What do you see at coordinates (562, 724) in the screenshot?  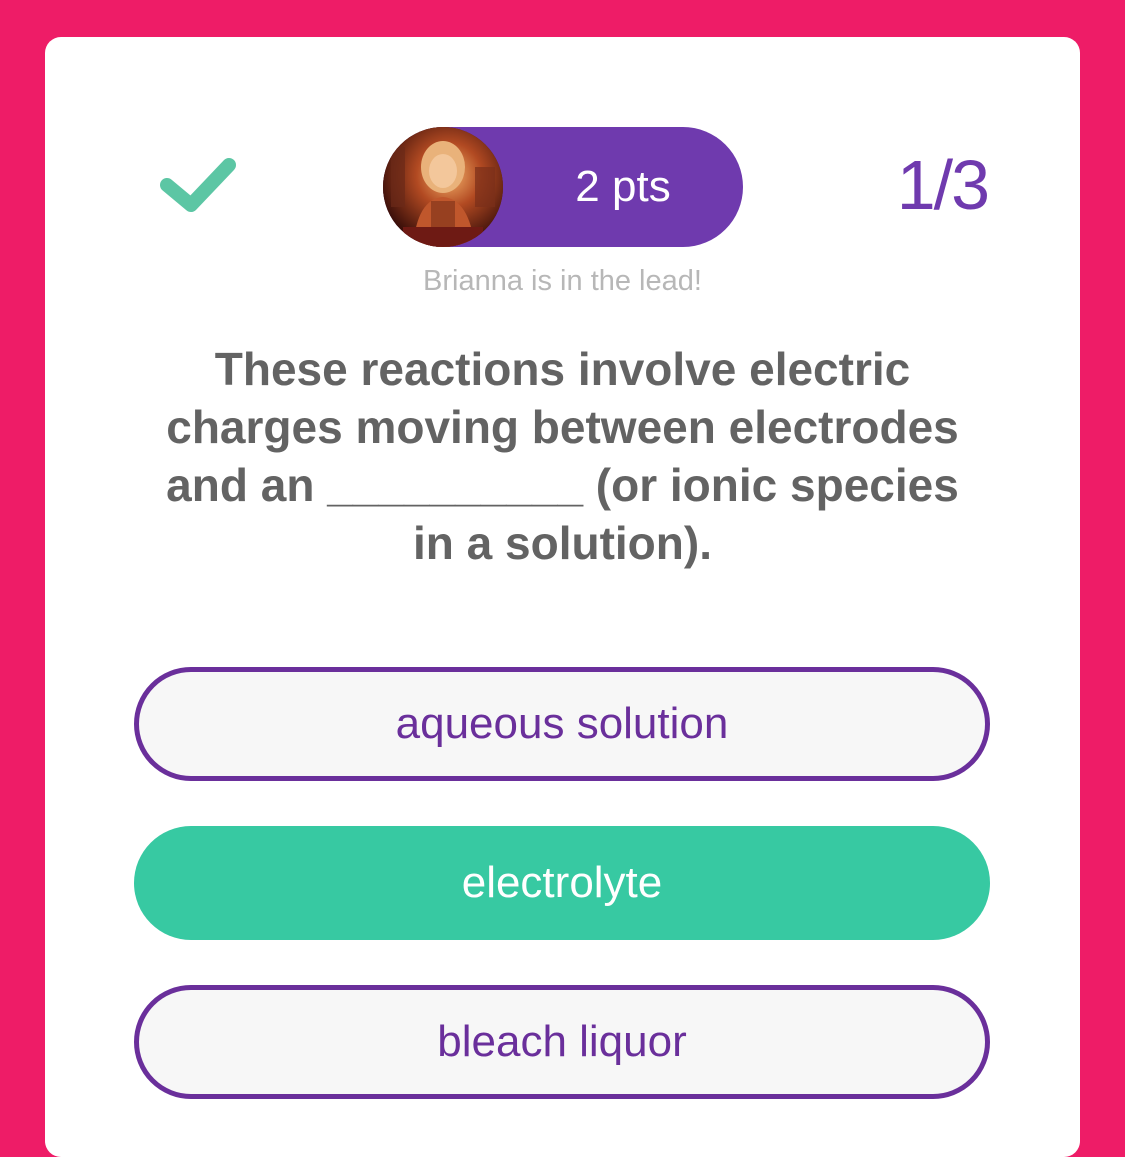 I see `answer-option-aqueous-solution: aqueous solution` at bounding box center [562, 724].